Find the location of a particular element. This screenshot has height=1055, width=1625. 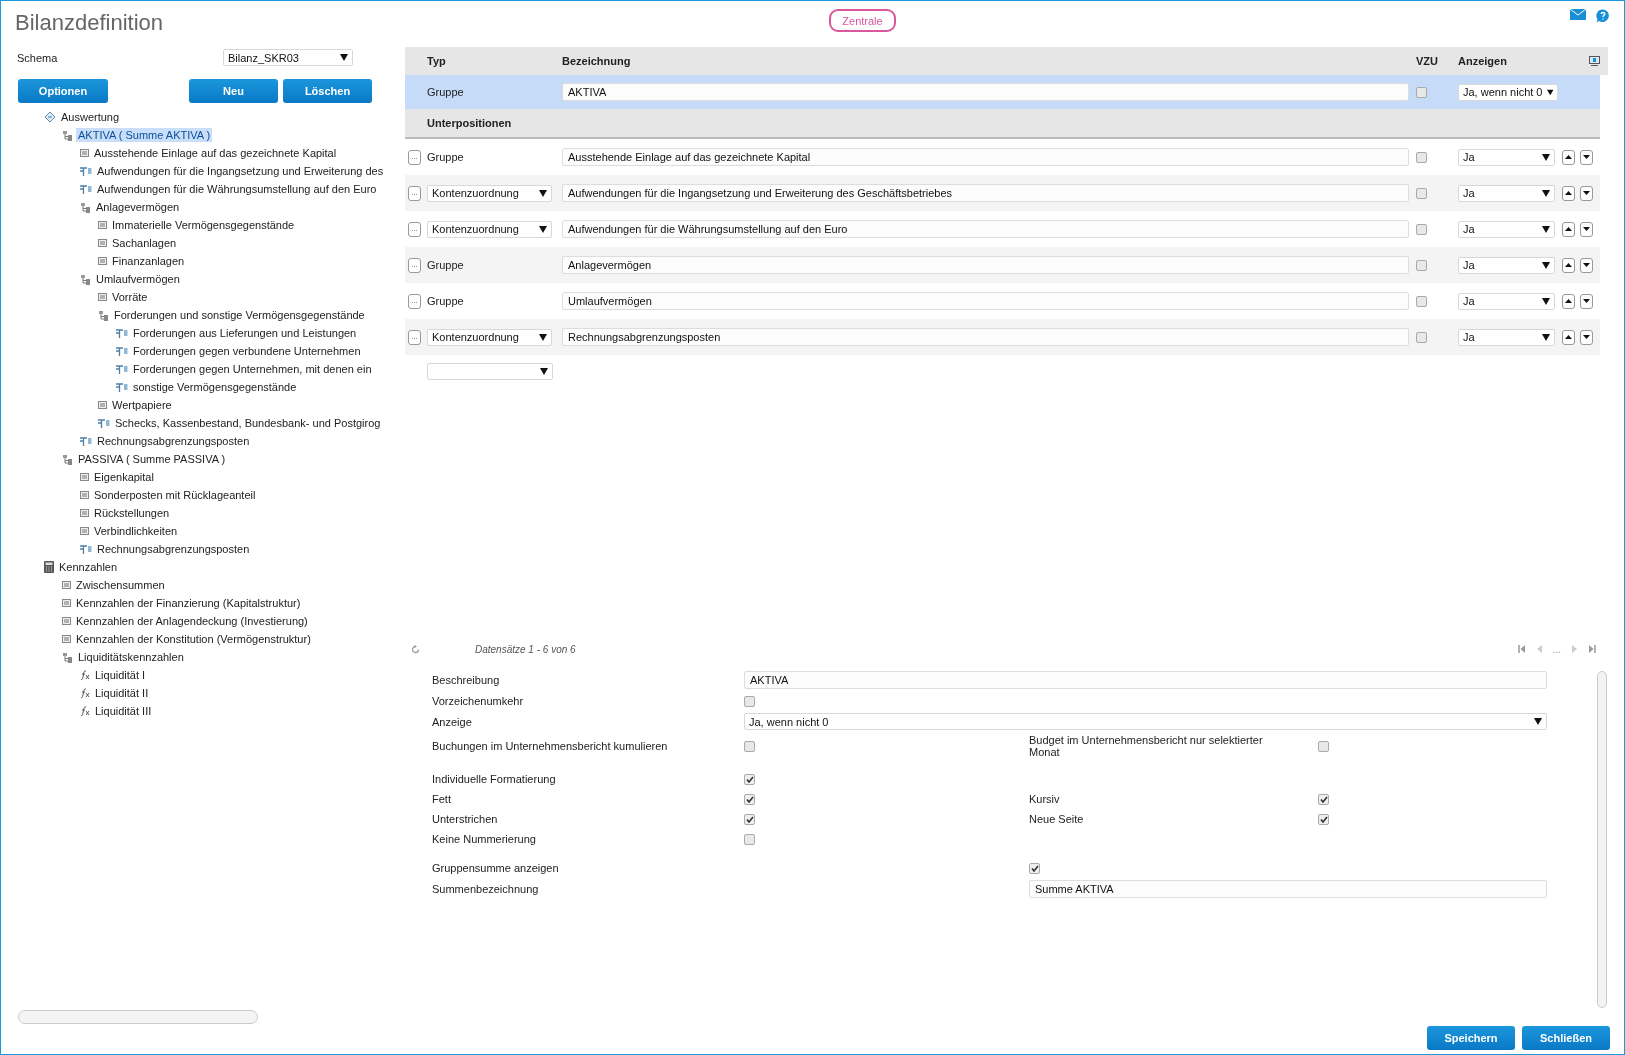

name-field: Anlagevermögen is located at coordinates (985, 265).